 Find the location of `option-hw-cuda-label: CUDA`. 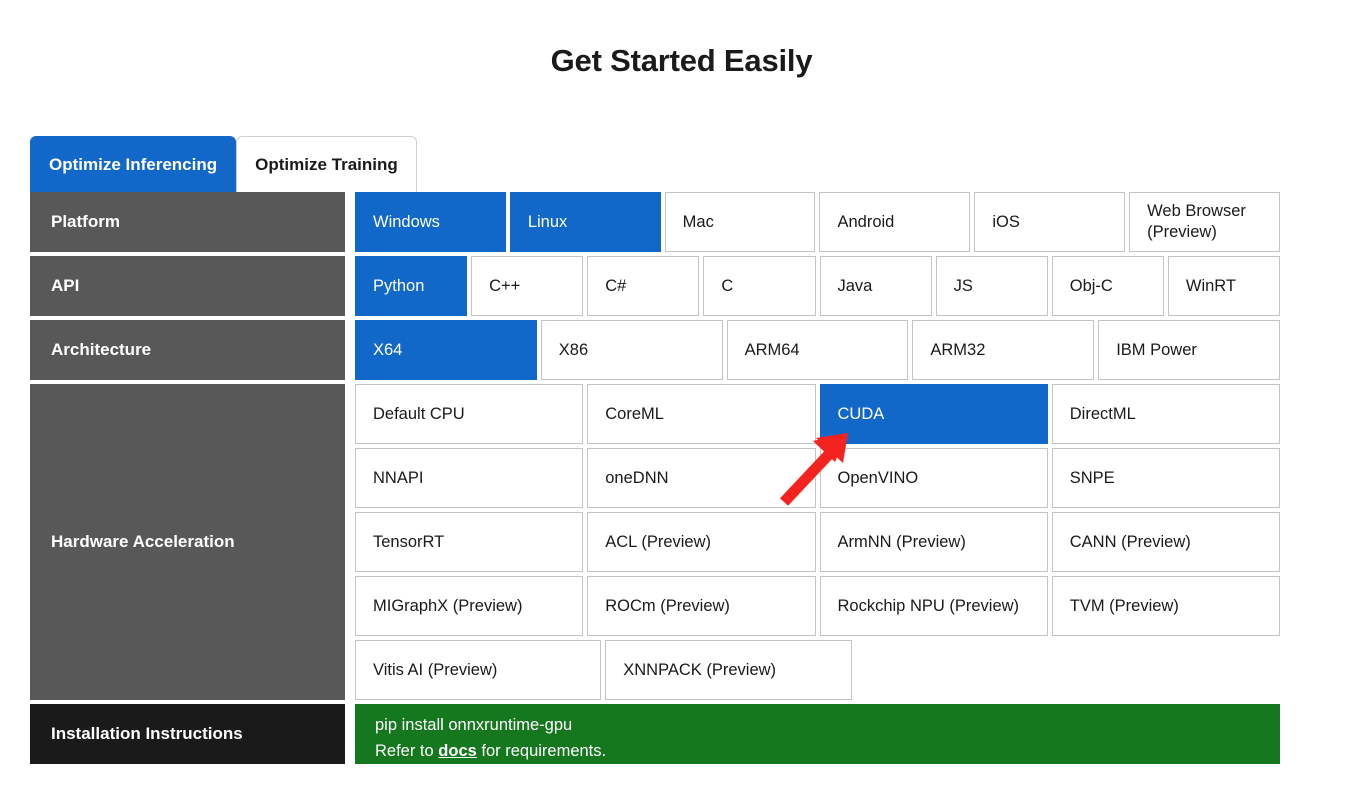

option-hw-cuda-label: CUDA is located at coordinates (861, 413).